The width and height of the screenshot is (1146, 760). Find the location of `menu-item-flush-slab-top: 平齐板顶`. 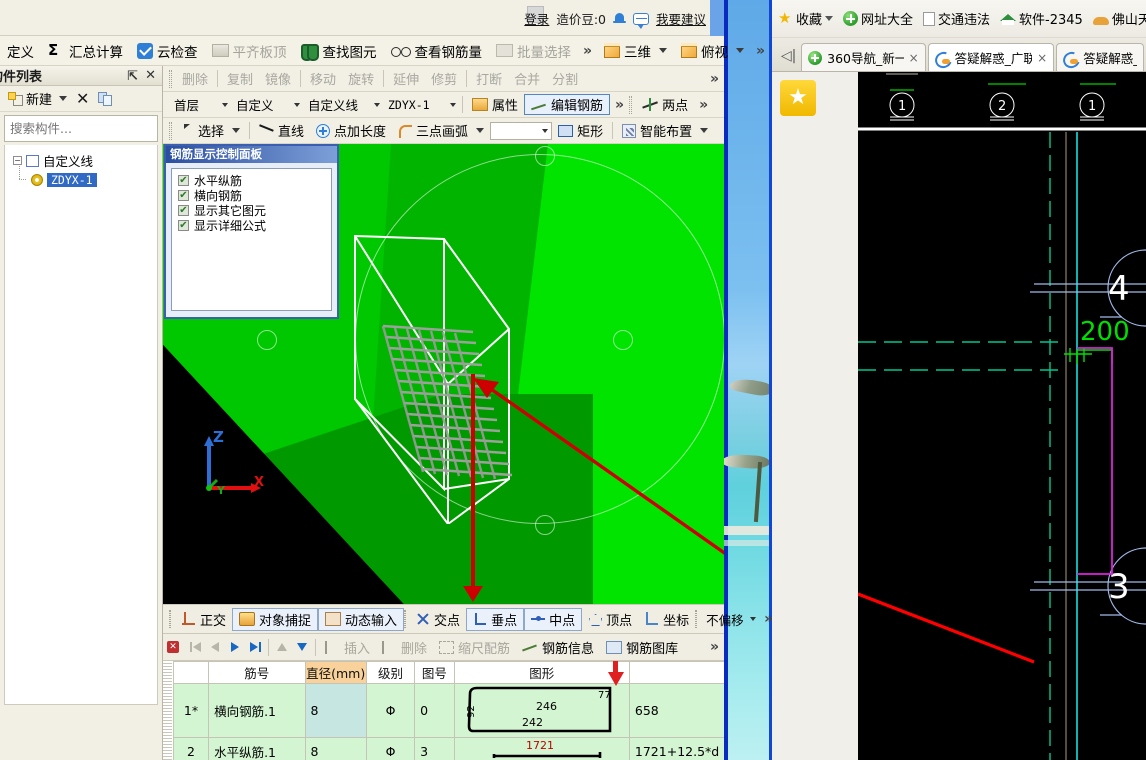

menu-item-flush-slab-top: 平齐板顶 is located at coordinates (249, 51).